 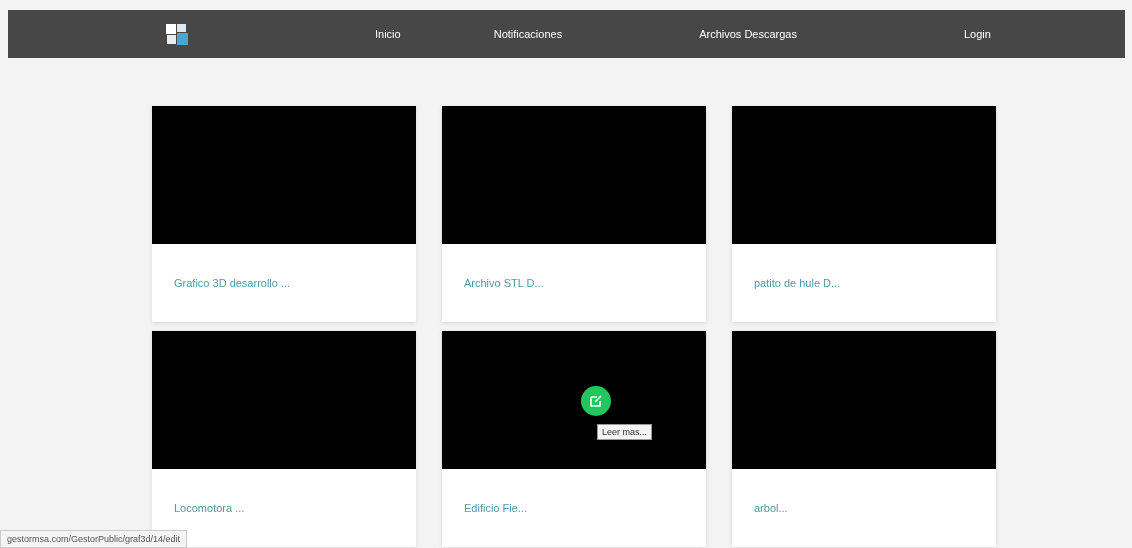 I want to click on status-url: gestormsa.com/GestorPublic/graf3d/14/edit, so click(x=94, y=539).